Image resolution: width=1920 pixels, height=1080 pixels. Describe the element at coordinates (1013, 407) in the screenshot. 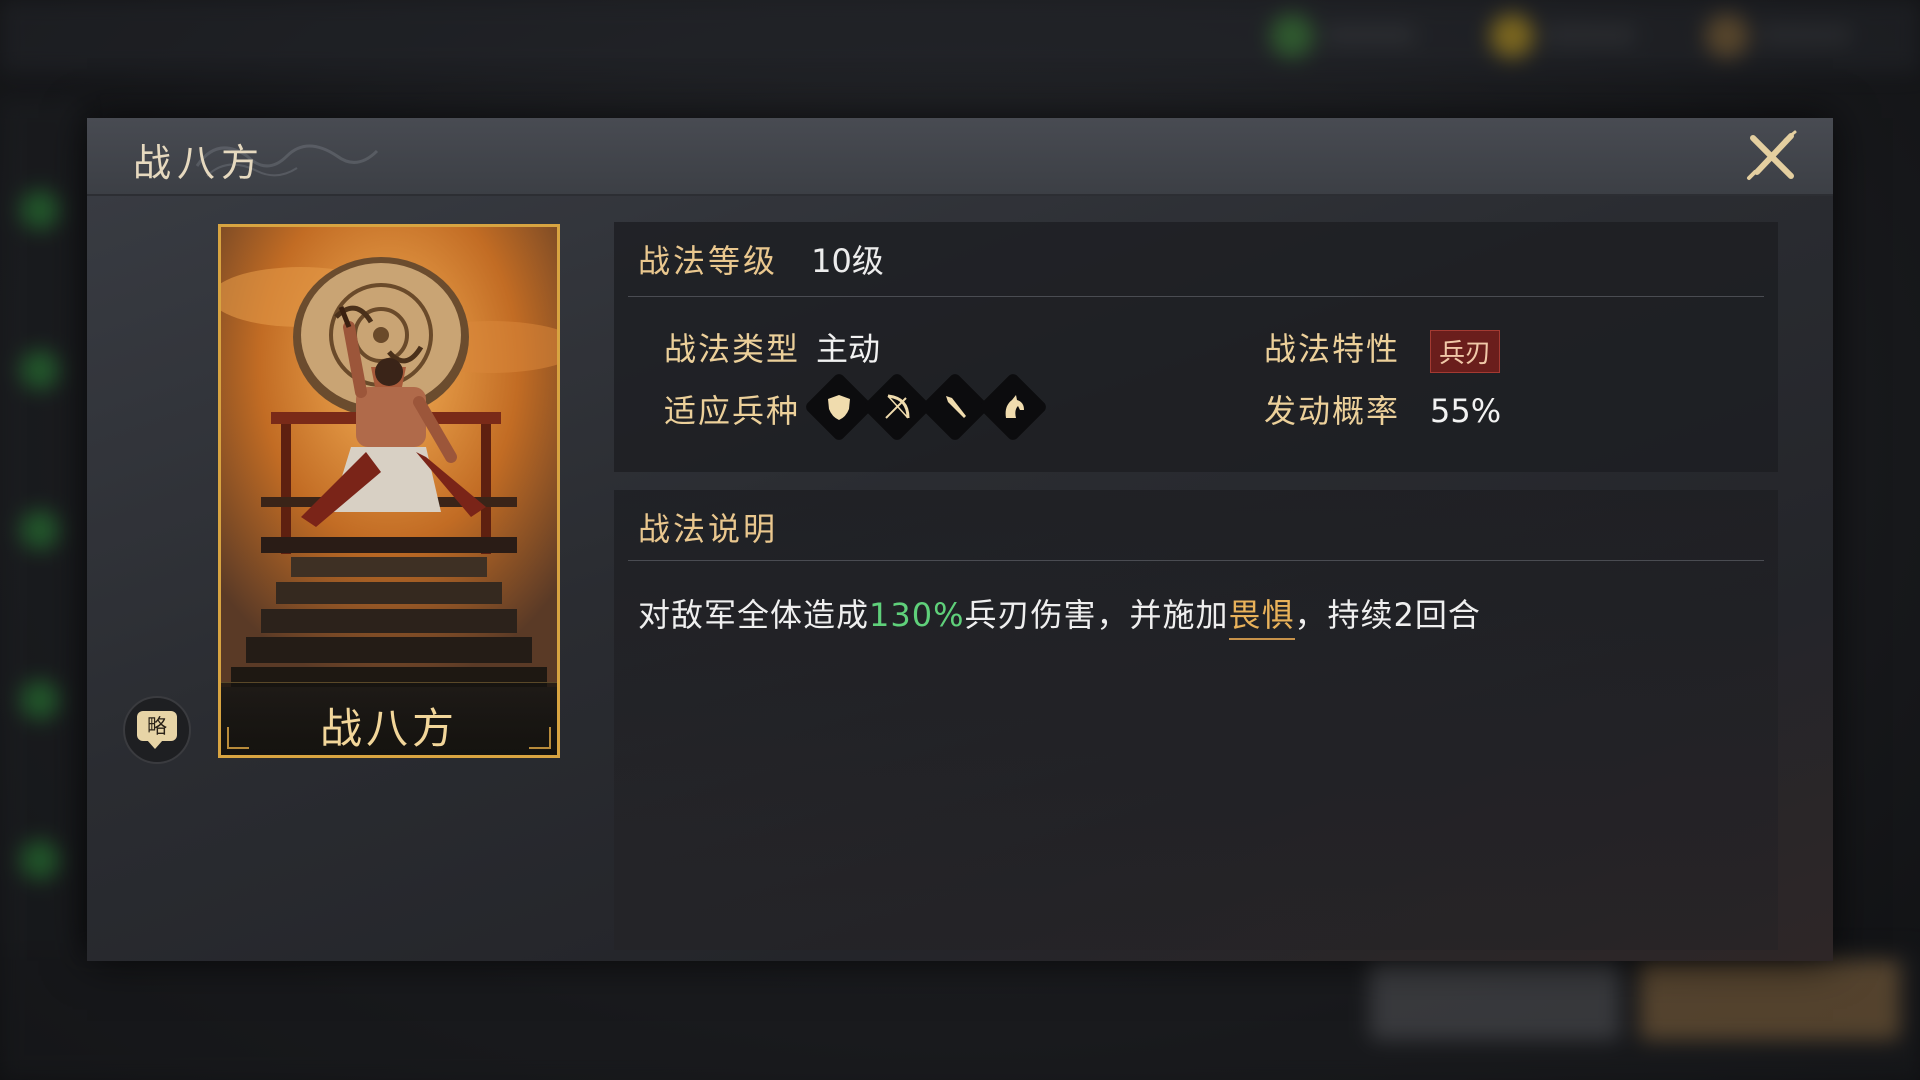

I see `horse-icon` at that location.